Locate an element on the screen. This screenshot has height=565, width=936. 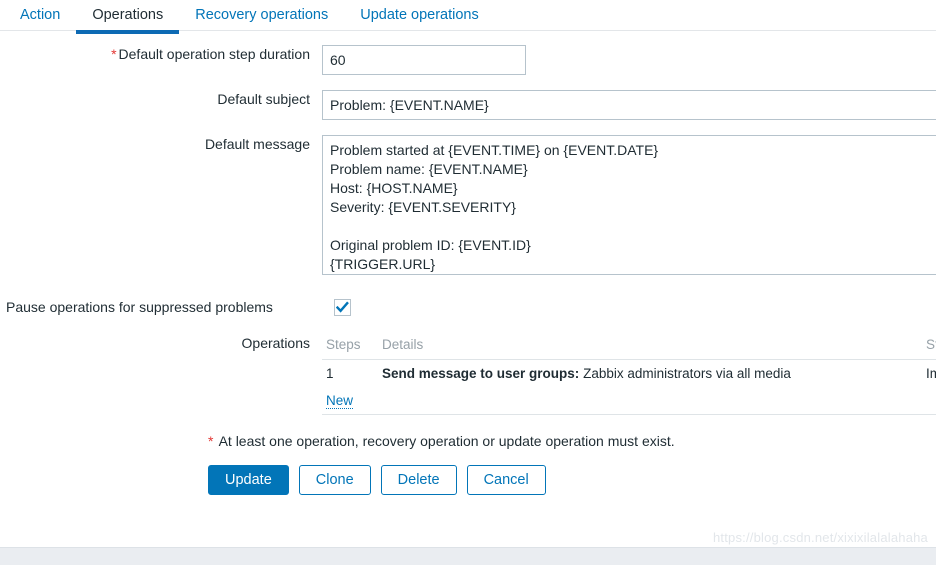
tab-action-label: Action is located at coordinates (40, 15).